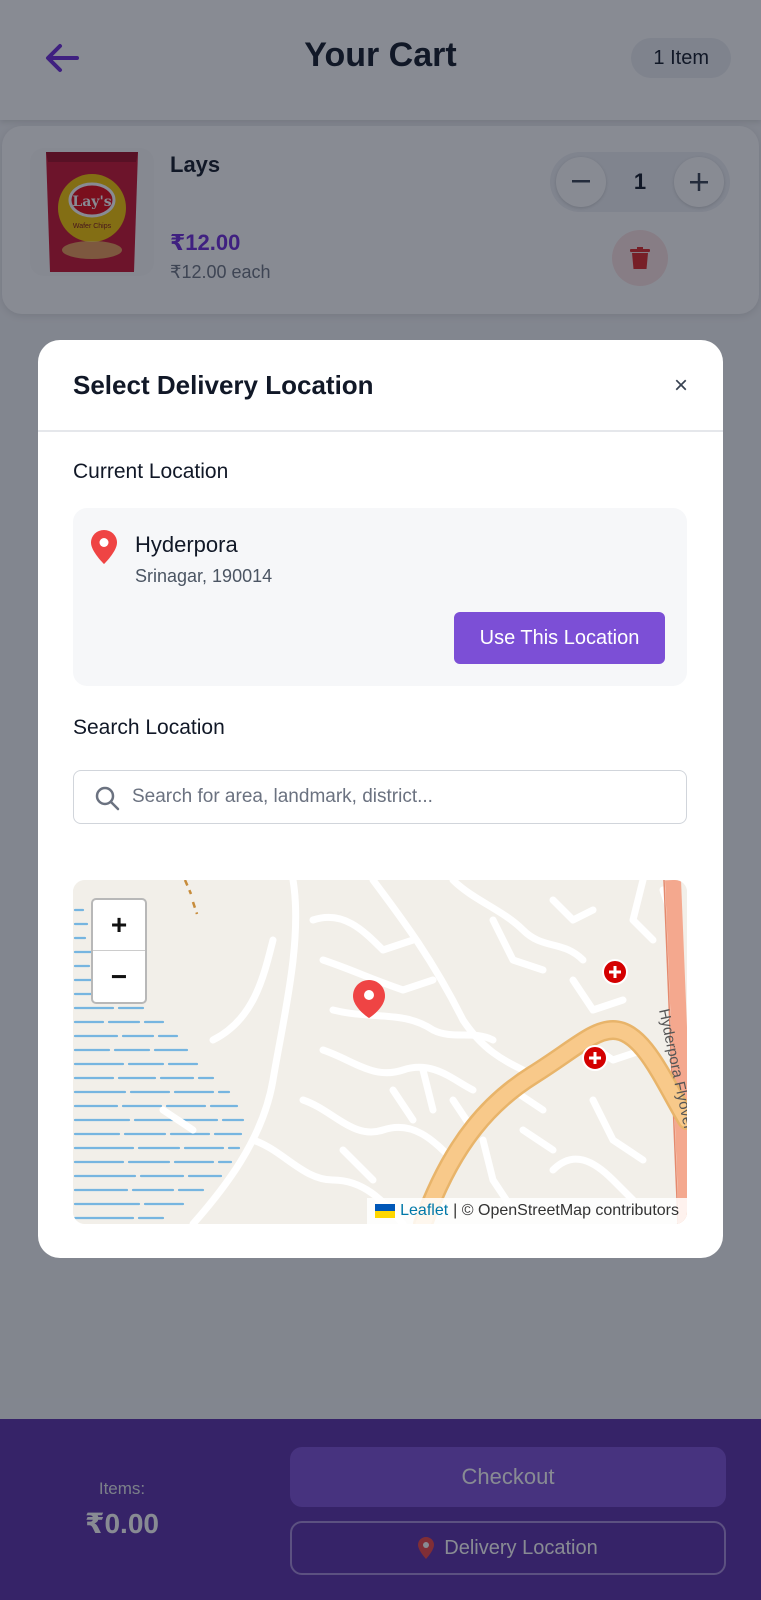  I want to click on modal-title: Select Delivery Location, so click(223, 385).